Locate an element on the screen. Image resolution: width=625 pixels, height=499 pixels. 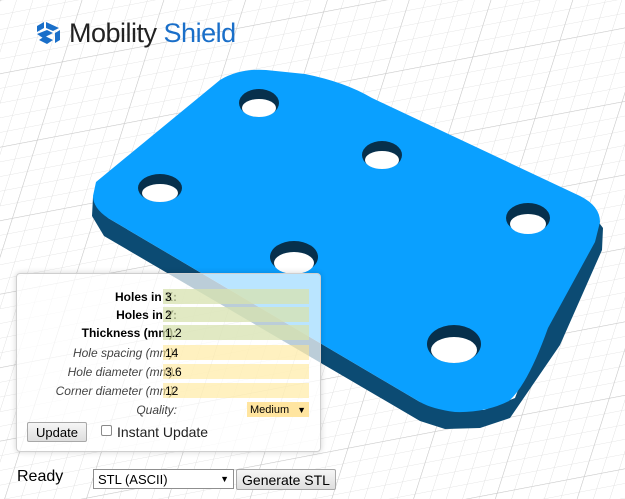
format-select: STL (ASCII) ▼ is located at coordinates (163, 479).